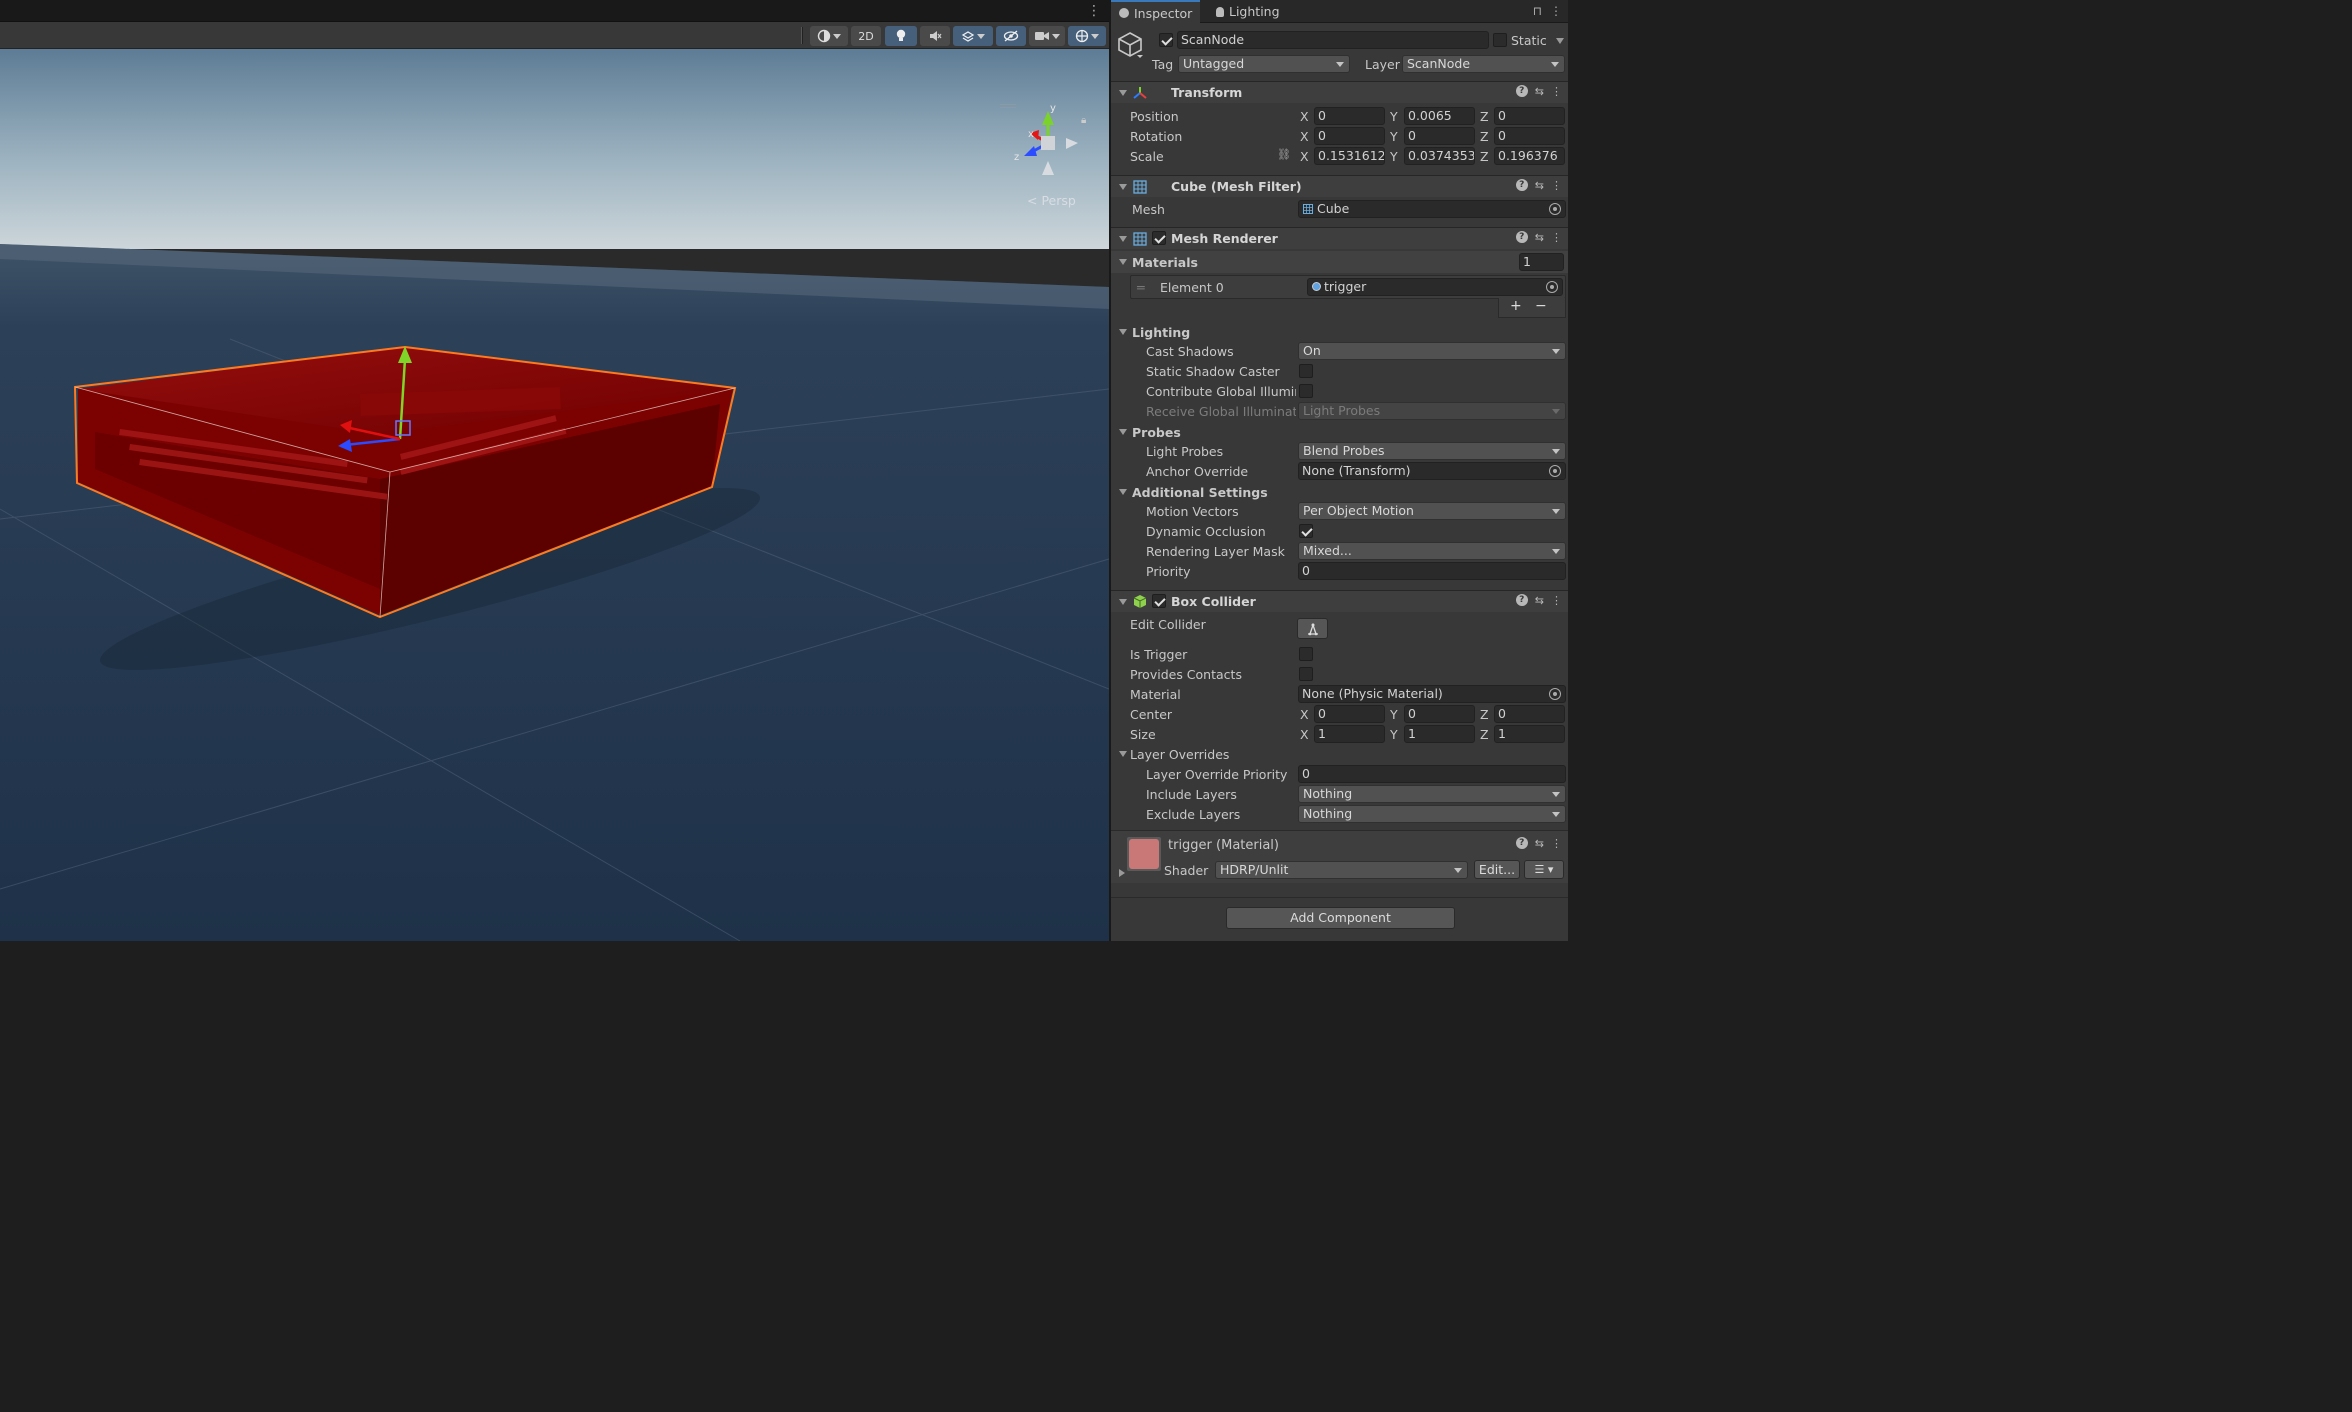 This screenshot has height=1412, width=2352. I want to click on center-x-field: 0, so click(1349, 714).